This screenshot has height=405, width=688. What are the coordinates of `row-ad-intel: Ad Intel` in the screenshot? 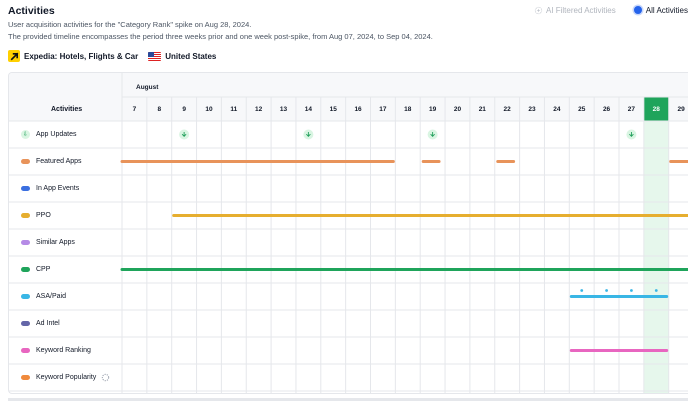 It's located at (40, 324).